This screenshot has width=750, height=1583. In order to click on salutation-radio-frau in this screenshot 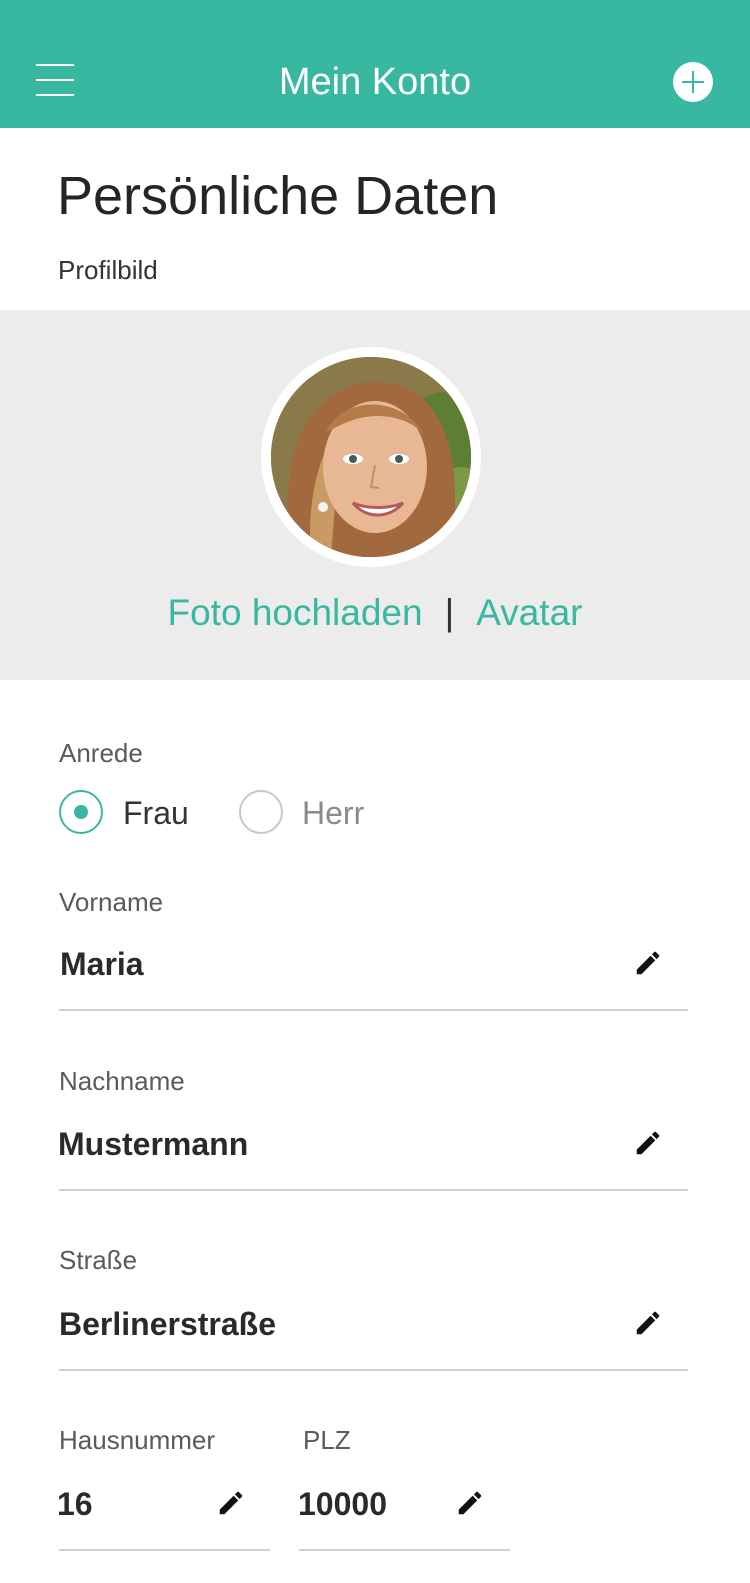, I will do `click(81, 812)`.